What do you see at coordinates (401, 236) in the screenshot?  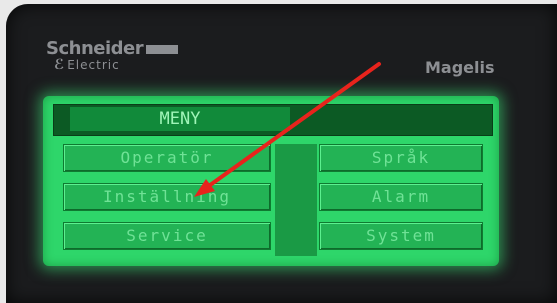 I see `system-button: System` at bounding box center [401, 236].